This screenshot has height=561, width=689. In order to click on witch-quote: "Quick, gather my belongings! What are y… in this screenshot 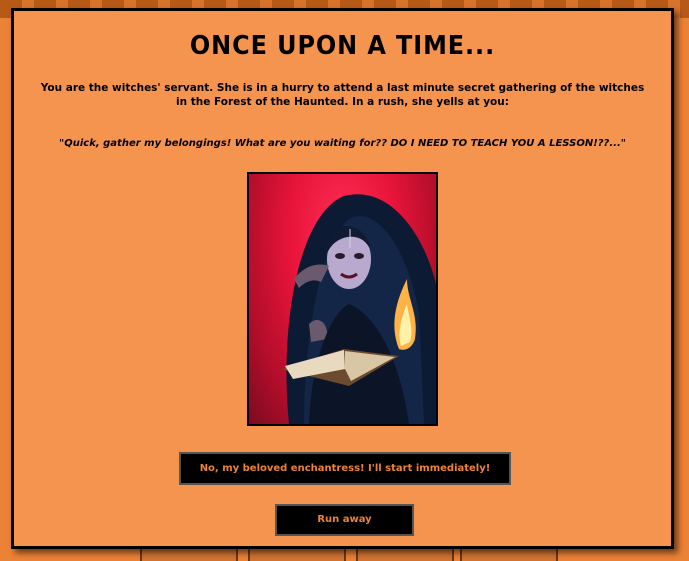, I will do `click(342, 143)`.